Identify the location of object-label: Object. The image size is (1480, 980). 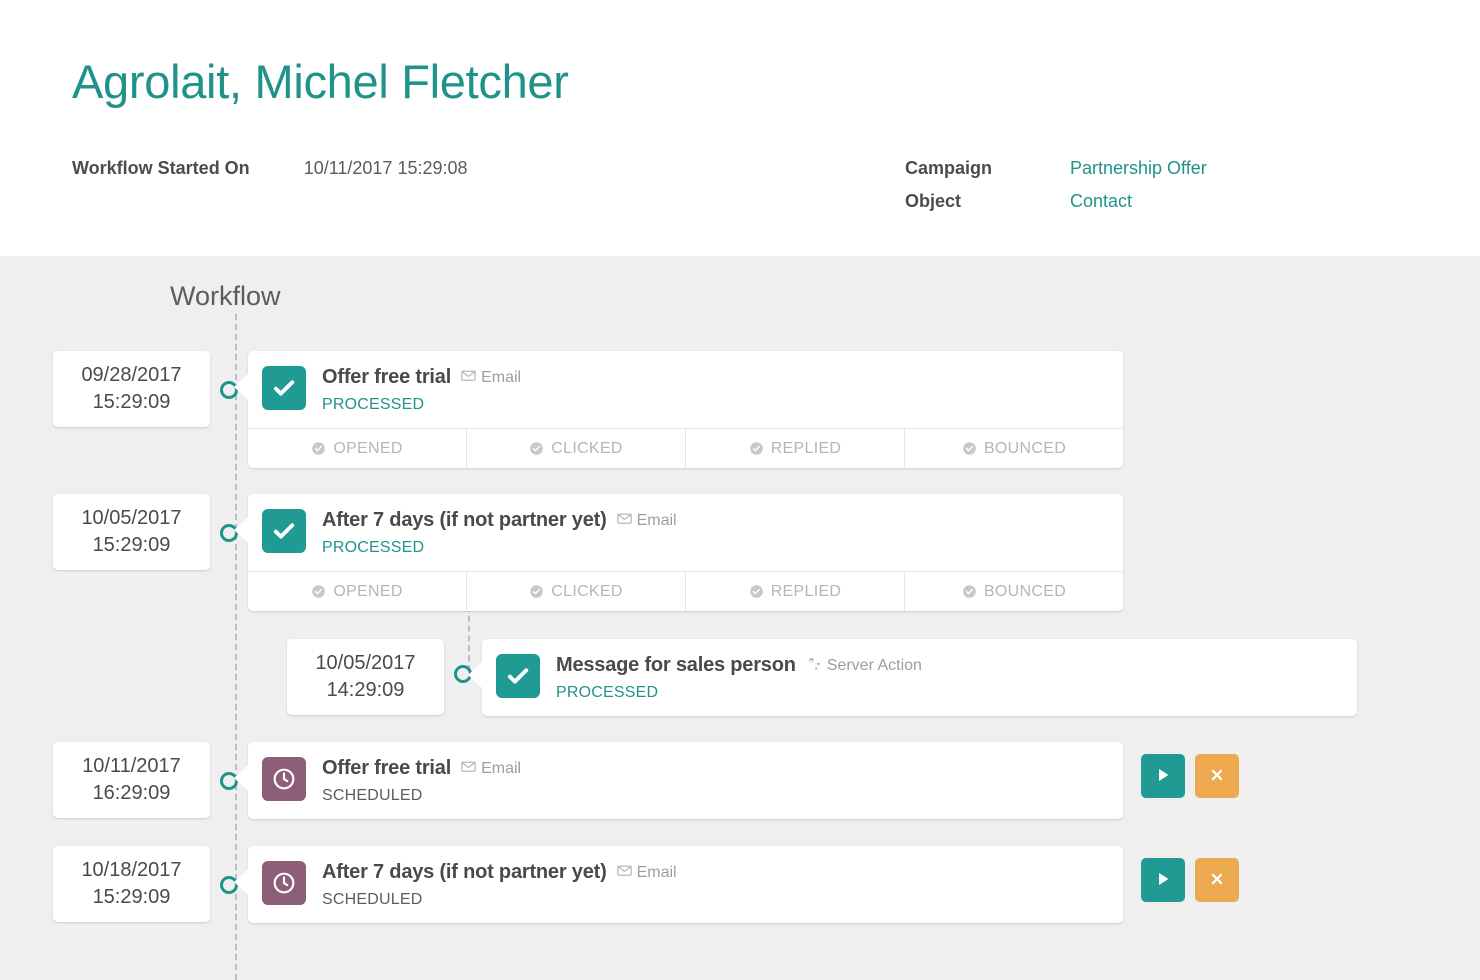
(933, 201).